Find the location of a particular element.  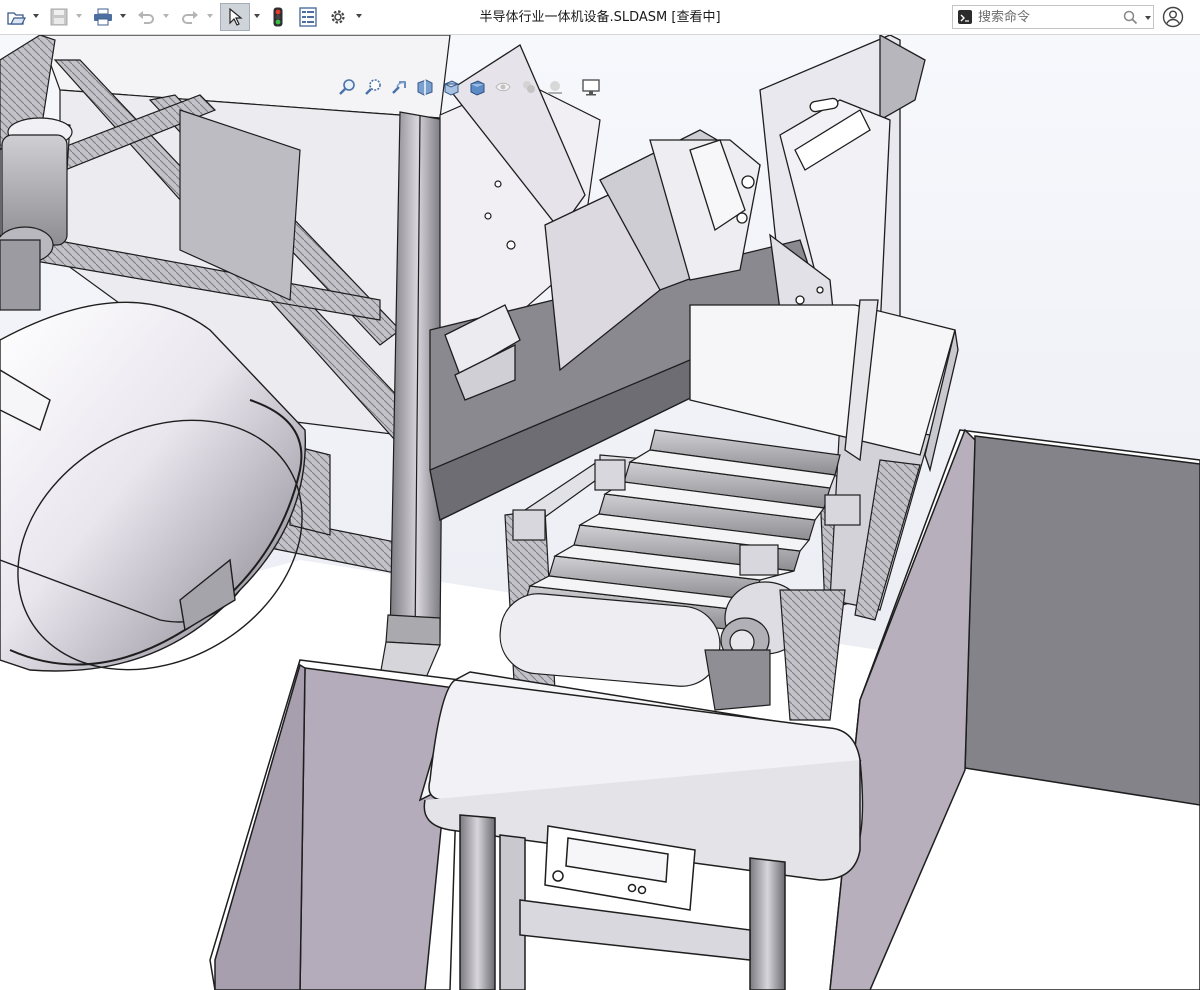

display-style-icon is located at coordinates (477, 87).